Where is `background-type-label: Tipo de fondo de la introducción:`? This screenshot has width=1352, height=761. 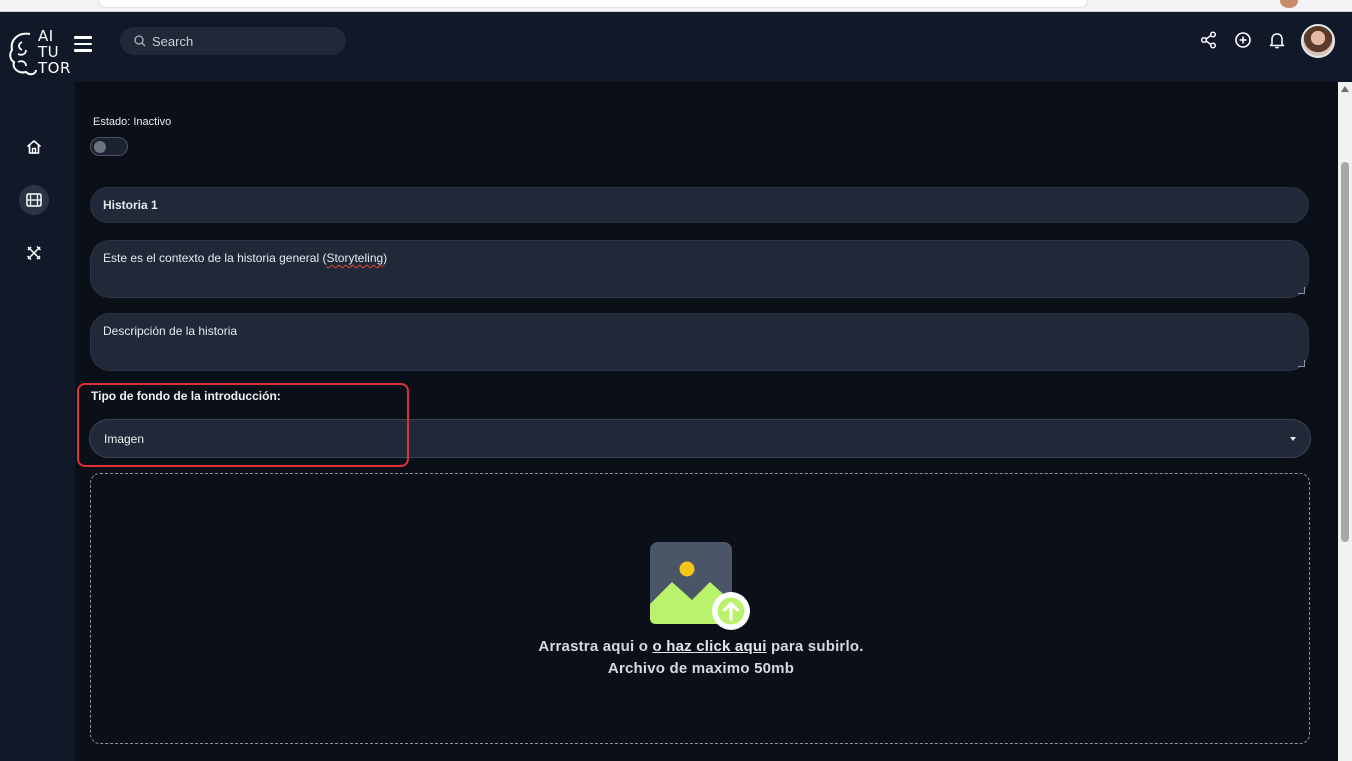 background-type-label: Tipo de fondo de la introducción: is located at coordinates (186, 396).